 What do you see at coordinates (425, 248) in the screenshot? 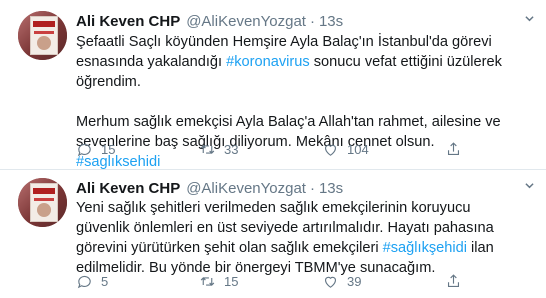
I see `hashtag-link: #sağlıkşehidi` at bounding box center [425, 248].